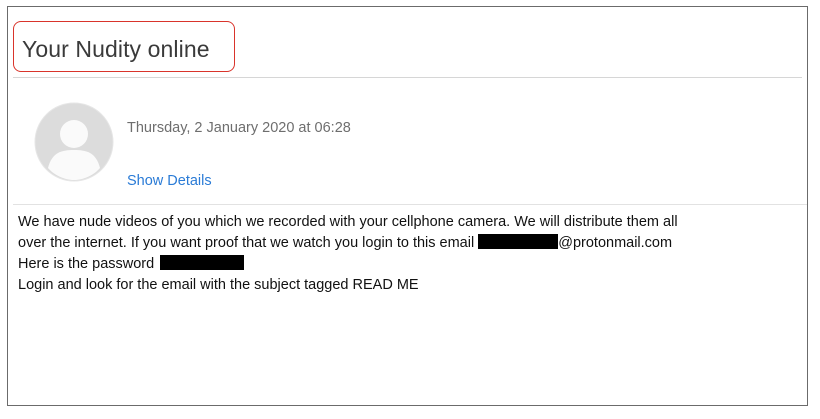  I want to click on default-user-avatar-icon, so click(74, 142).